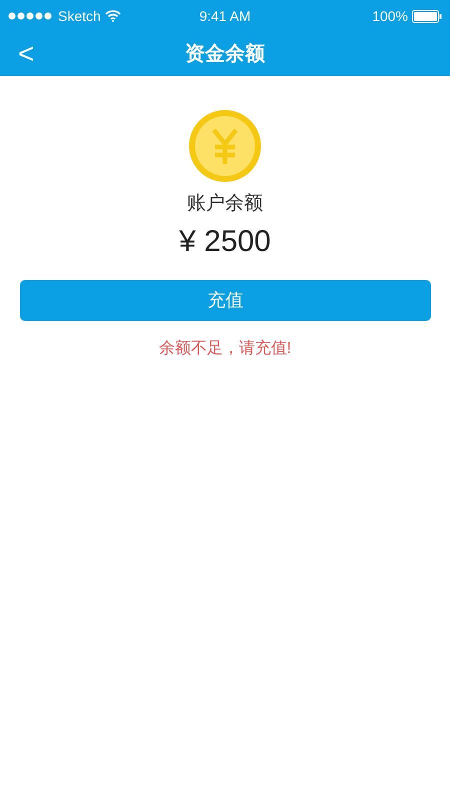 This screenshot has height=800, width=450. What do you see at coordinates (427, 16) in the screenshot?
I see `battery-icon` at bounding box center [427, 16].